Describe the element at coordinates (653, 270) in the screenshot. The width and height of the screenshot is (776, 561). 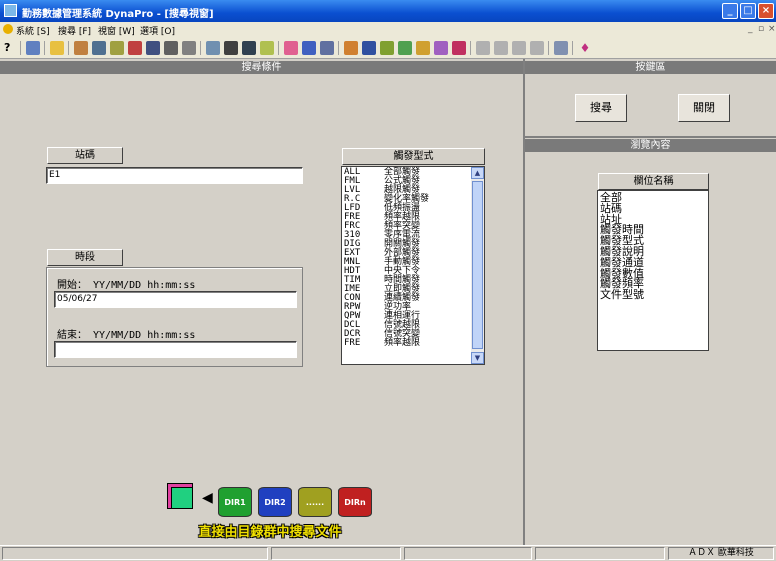
I see `field-name-list: 全部 站碼 站址 觸發時間 觸發型式 觸發說明 觸發通道 觸發數值 觸發頻率 文件型號` at that location.